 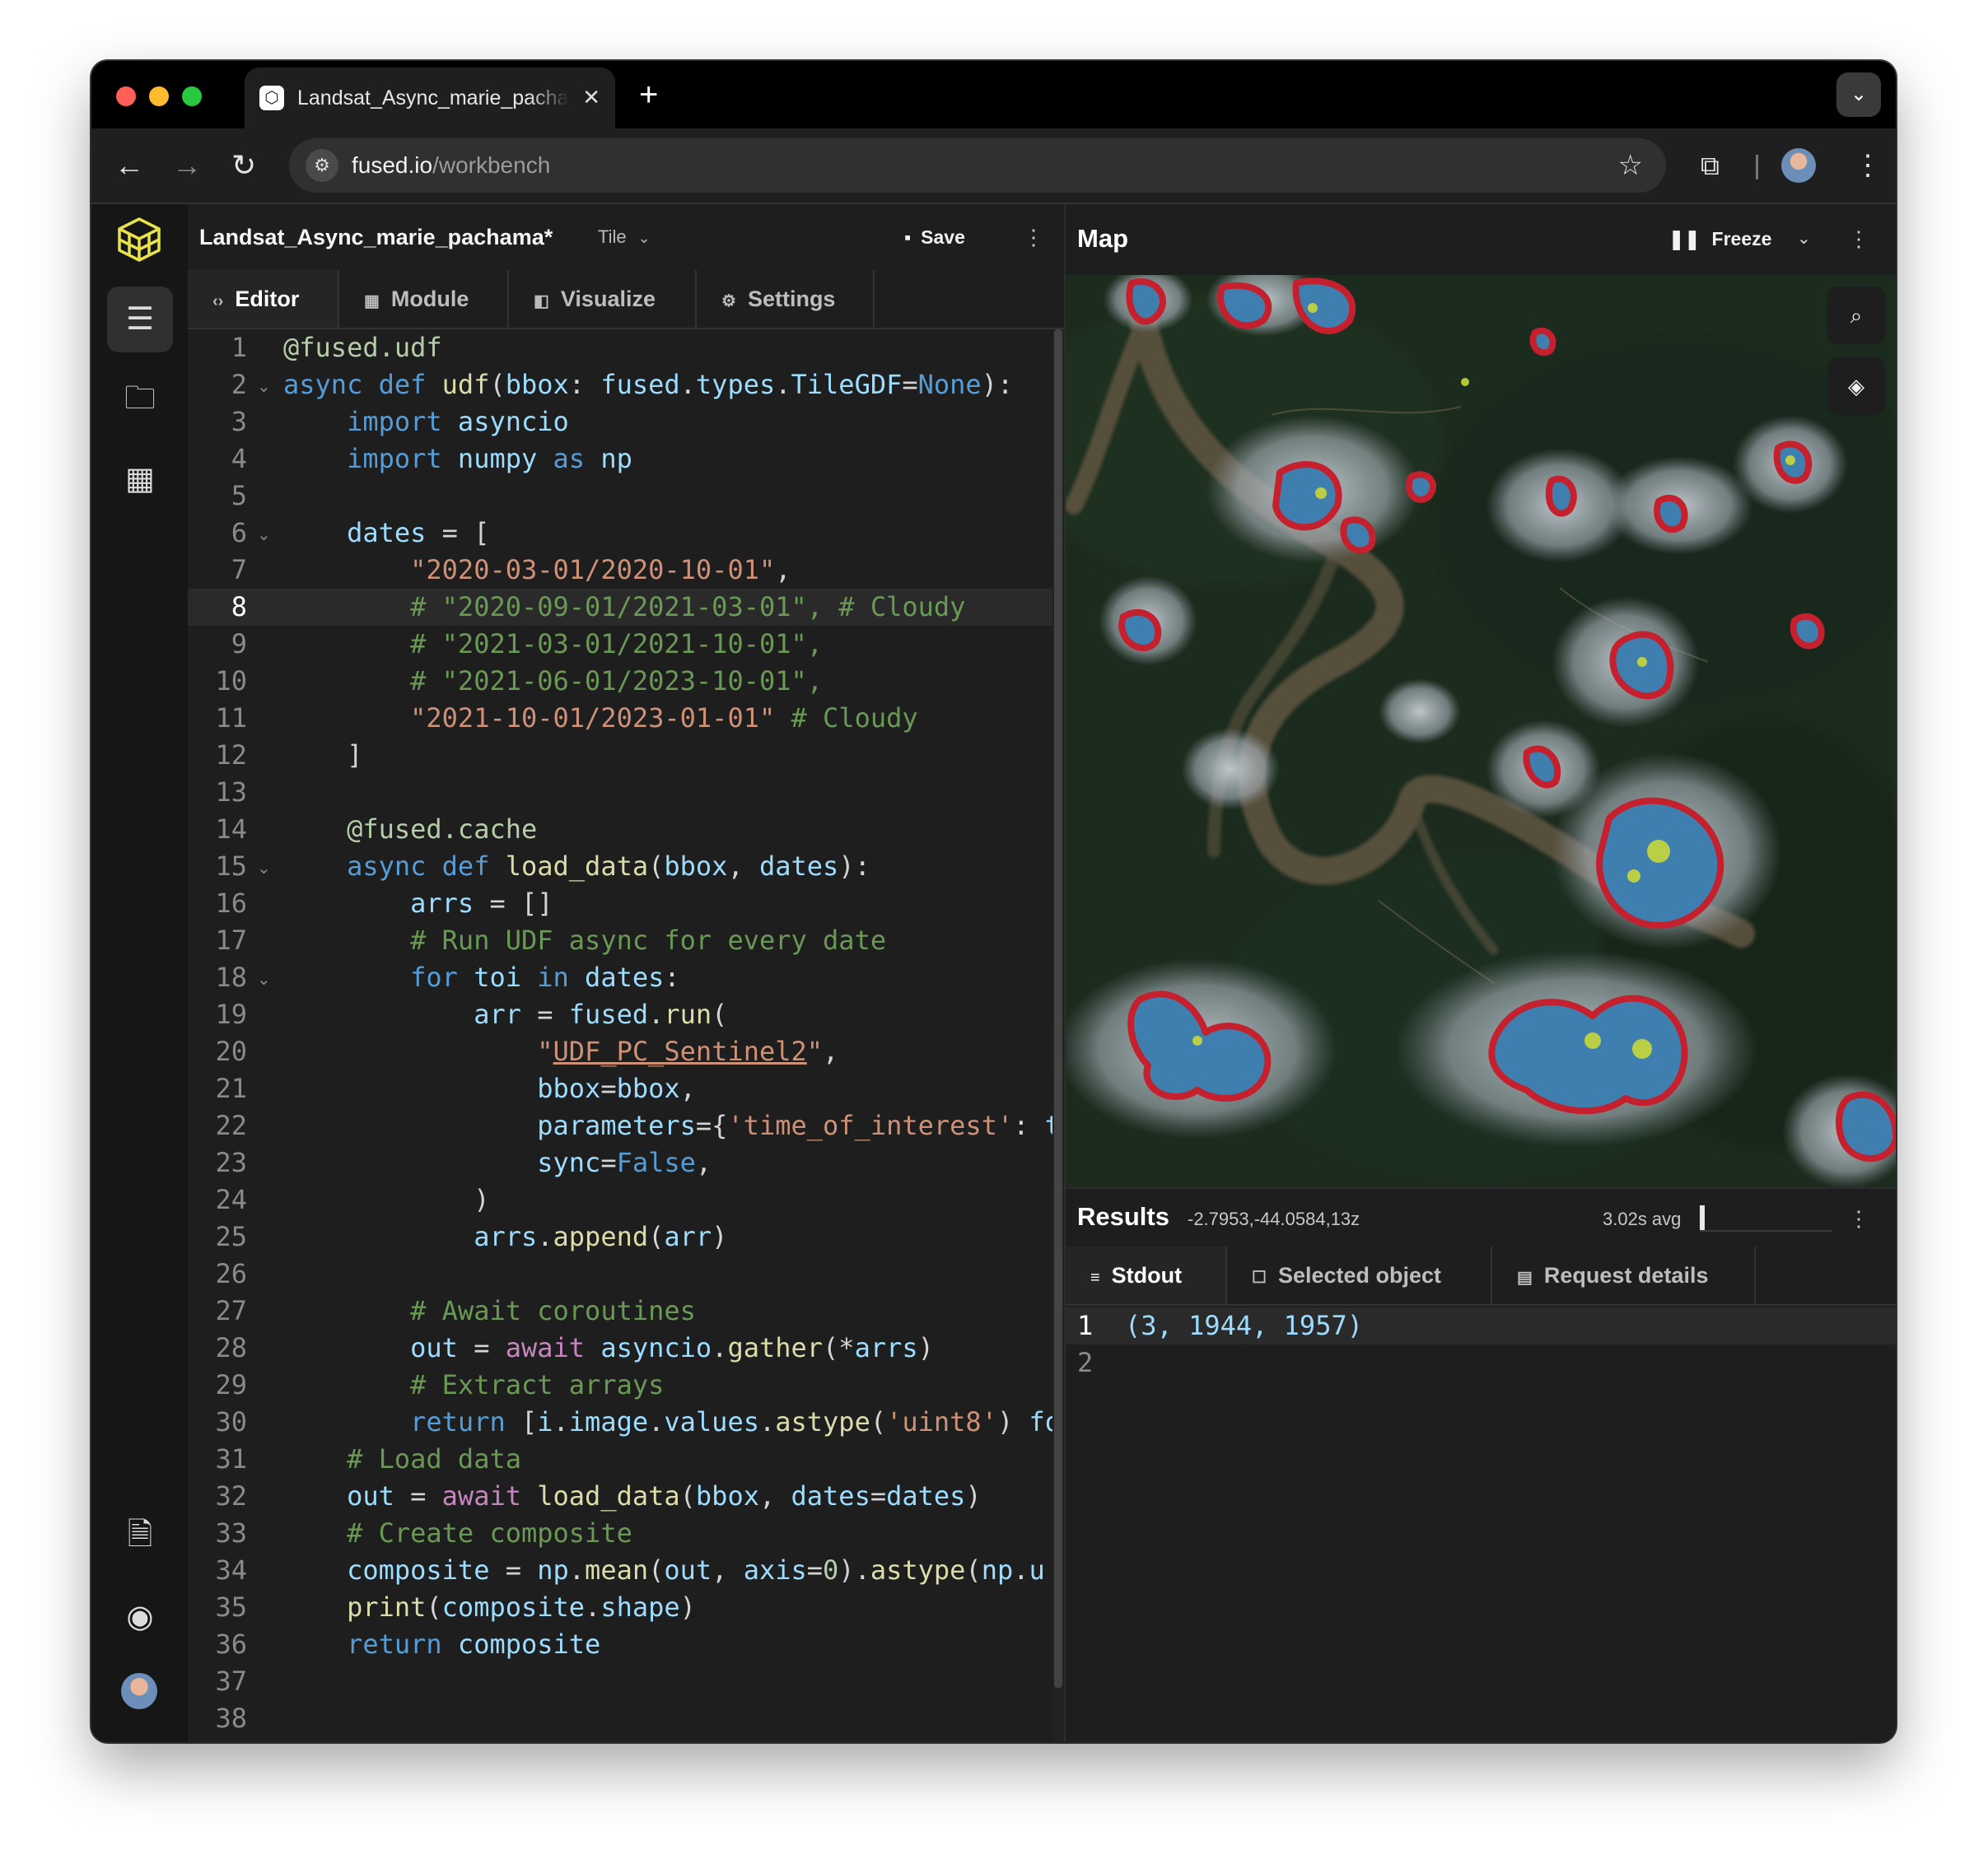 What do you see at coordinates (620, 940) in the screenshot?
I see `code-line: 17 # Run UDF async for every date` at bounding box center [620, 940].